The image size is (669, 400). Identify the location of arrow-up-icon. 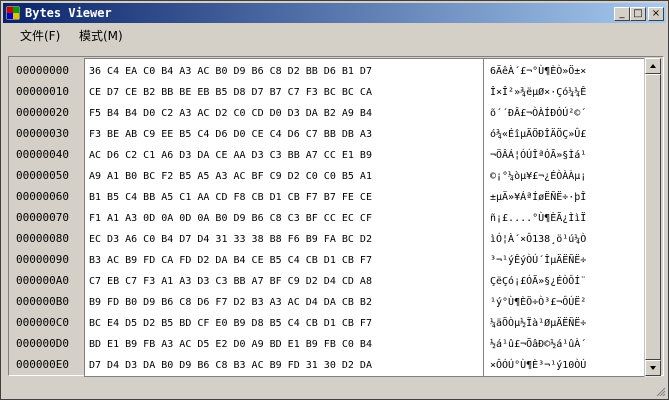
(653, 66).